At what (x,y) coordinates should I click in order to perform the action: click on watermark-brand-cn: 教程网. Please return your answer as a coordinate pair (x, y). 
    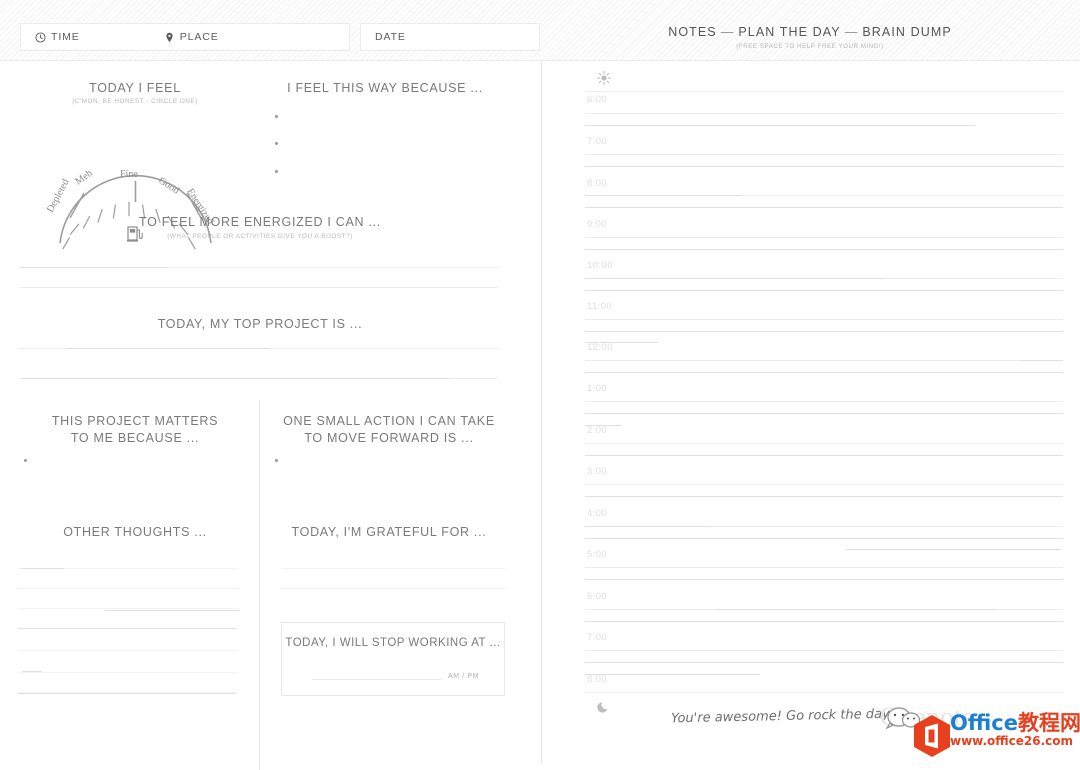
    Looking at the image, I should click on (1048, 723).